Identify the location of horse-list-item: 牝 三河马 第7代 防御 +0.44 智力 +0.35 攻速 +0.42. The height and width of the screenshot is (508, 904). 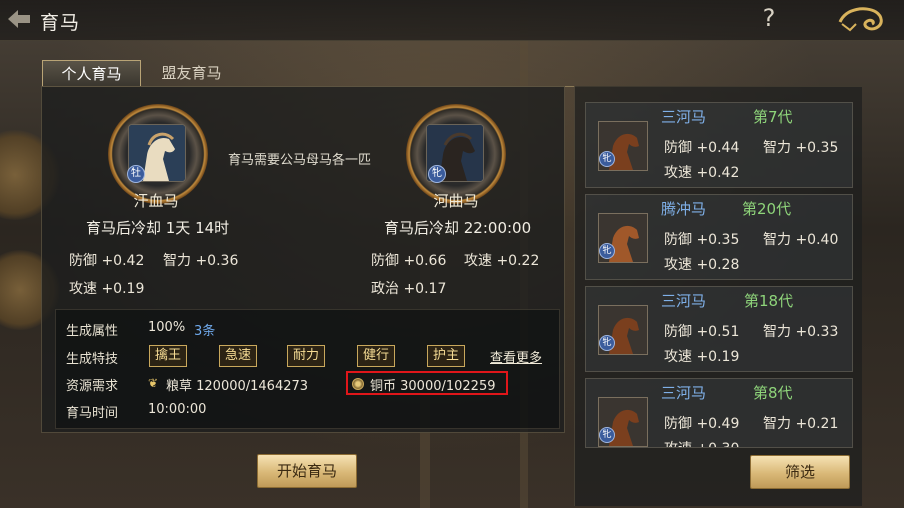
(719, 145).